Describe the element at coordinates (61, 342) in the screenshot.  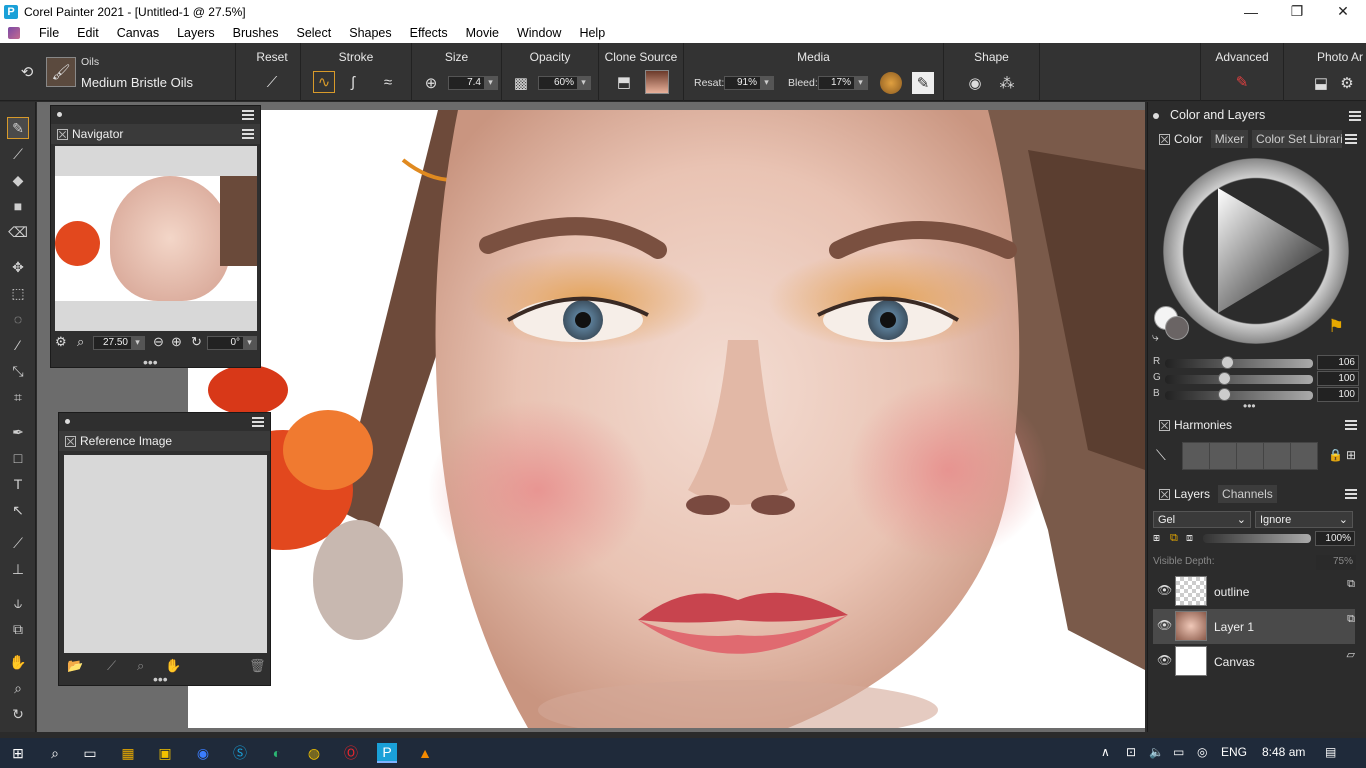
I see `settings-icon: ⚙` at that location.